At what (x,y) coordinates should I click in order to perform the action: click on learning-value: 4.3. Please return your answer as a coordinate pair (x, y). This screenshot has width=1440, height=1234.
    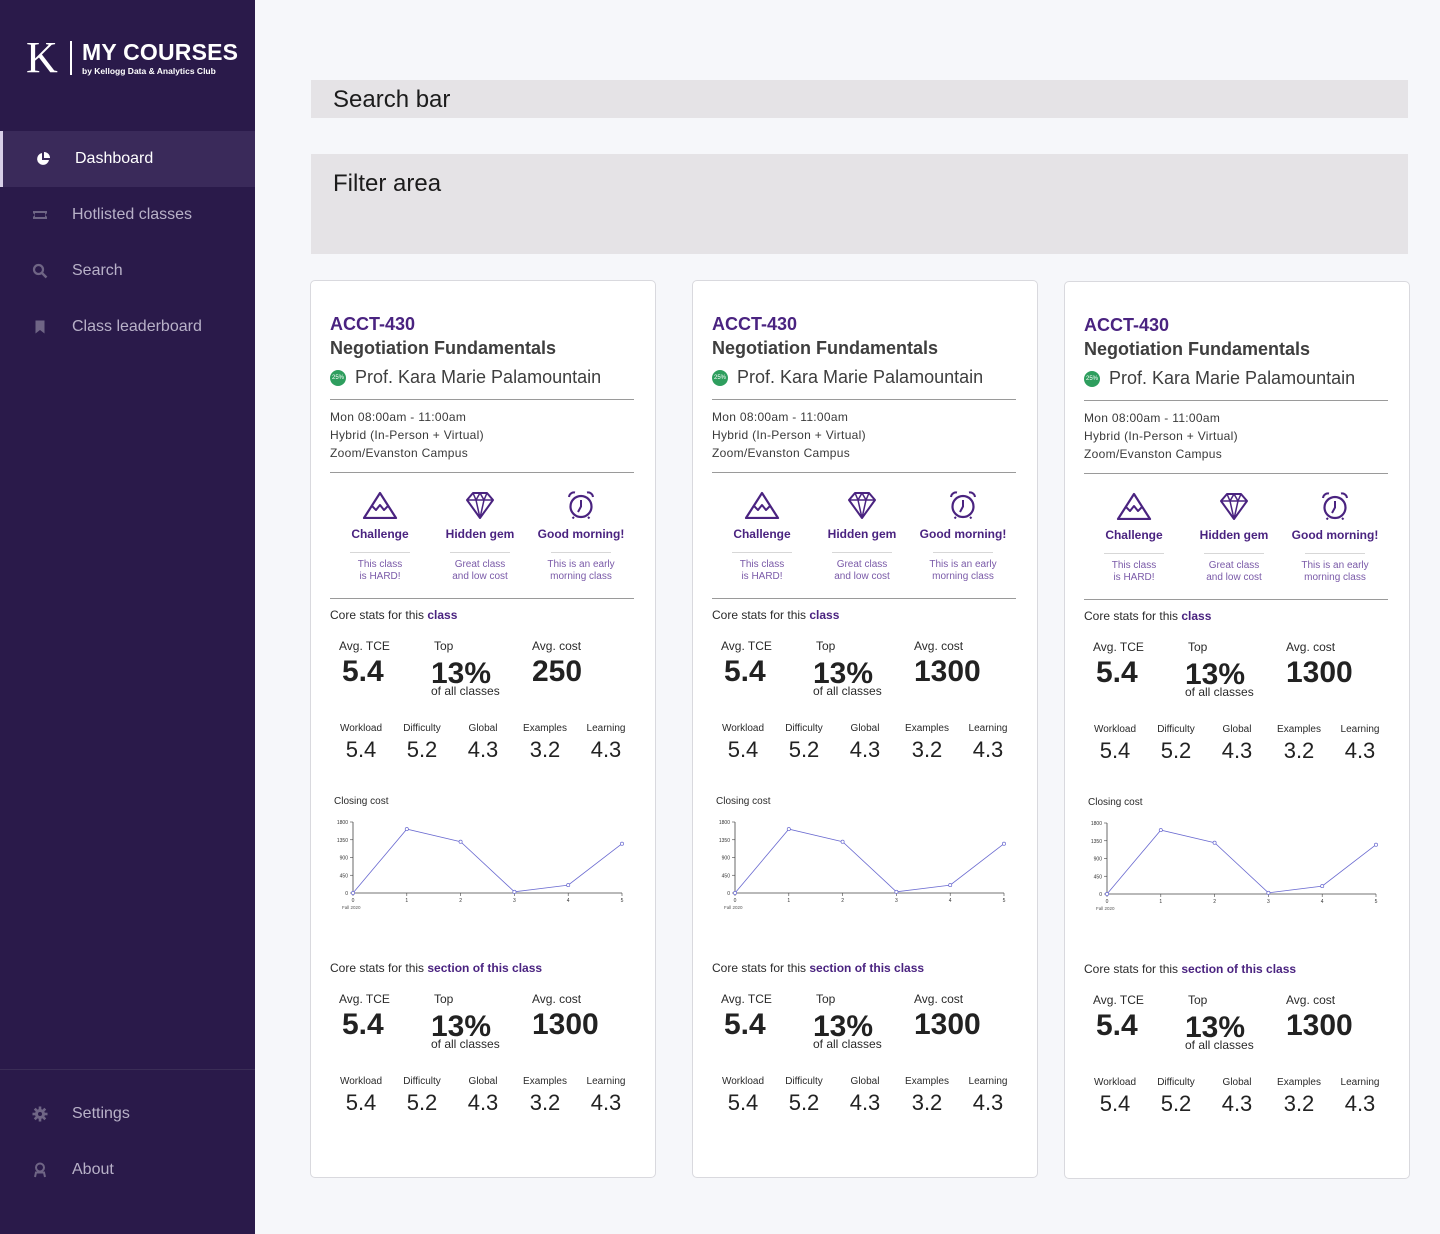
    Looking at the image, I should click on (606, 1102).